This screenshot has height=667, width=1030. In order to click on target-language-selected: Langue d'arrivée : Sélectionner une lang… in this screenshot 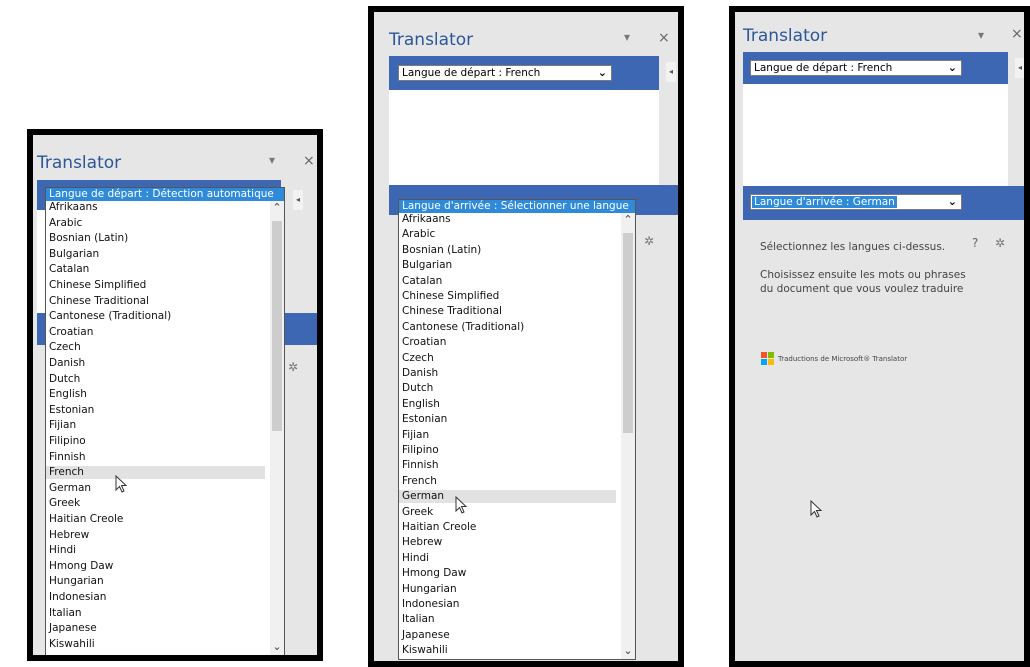, I will do `click(517, 206)`.